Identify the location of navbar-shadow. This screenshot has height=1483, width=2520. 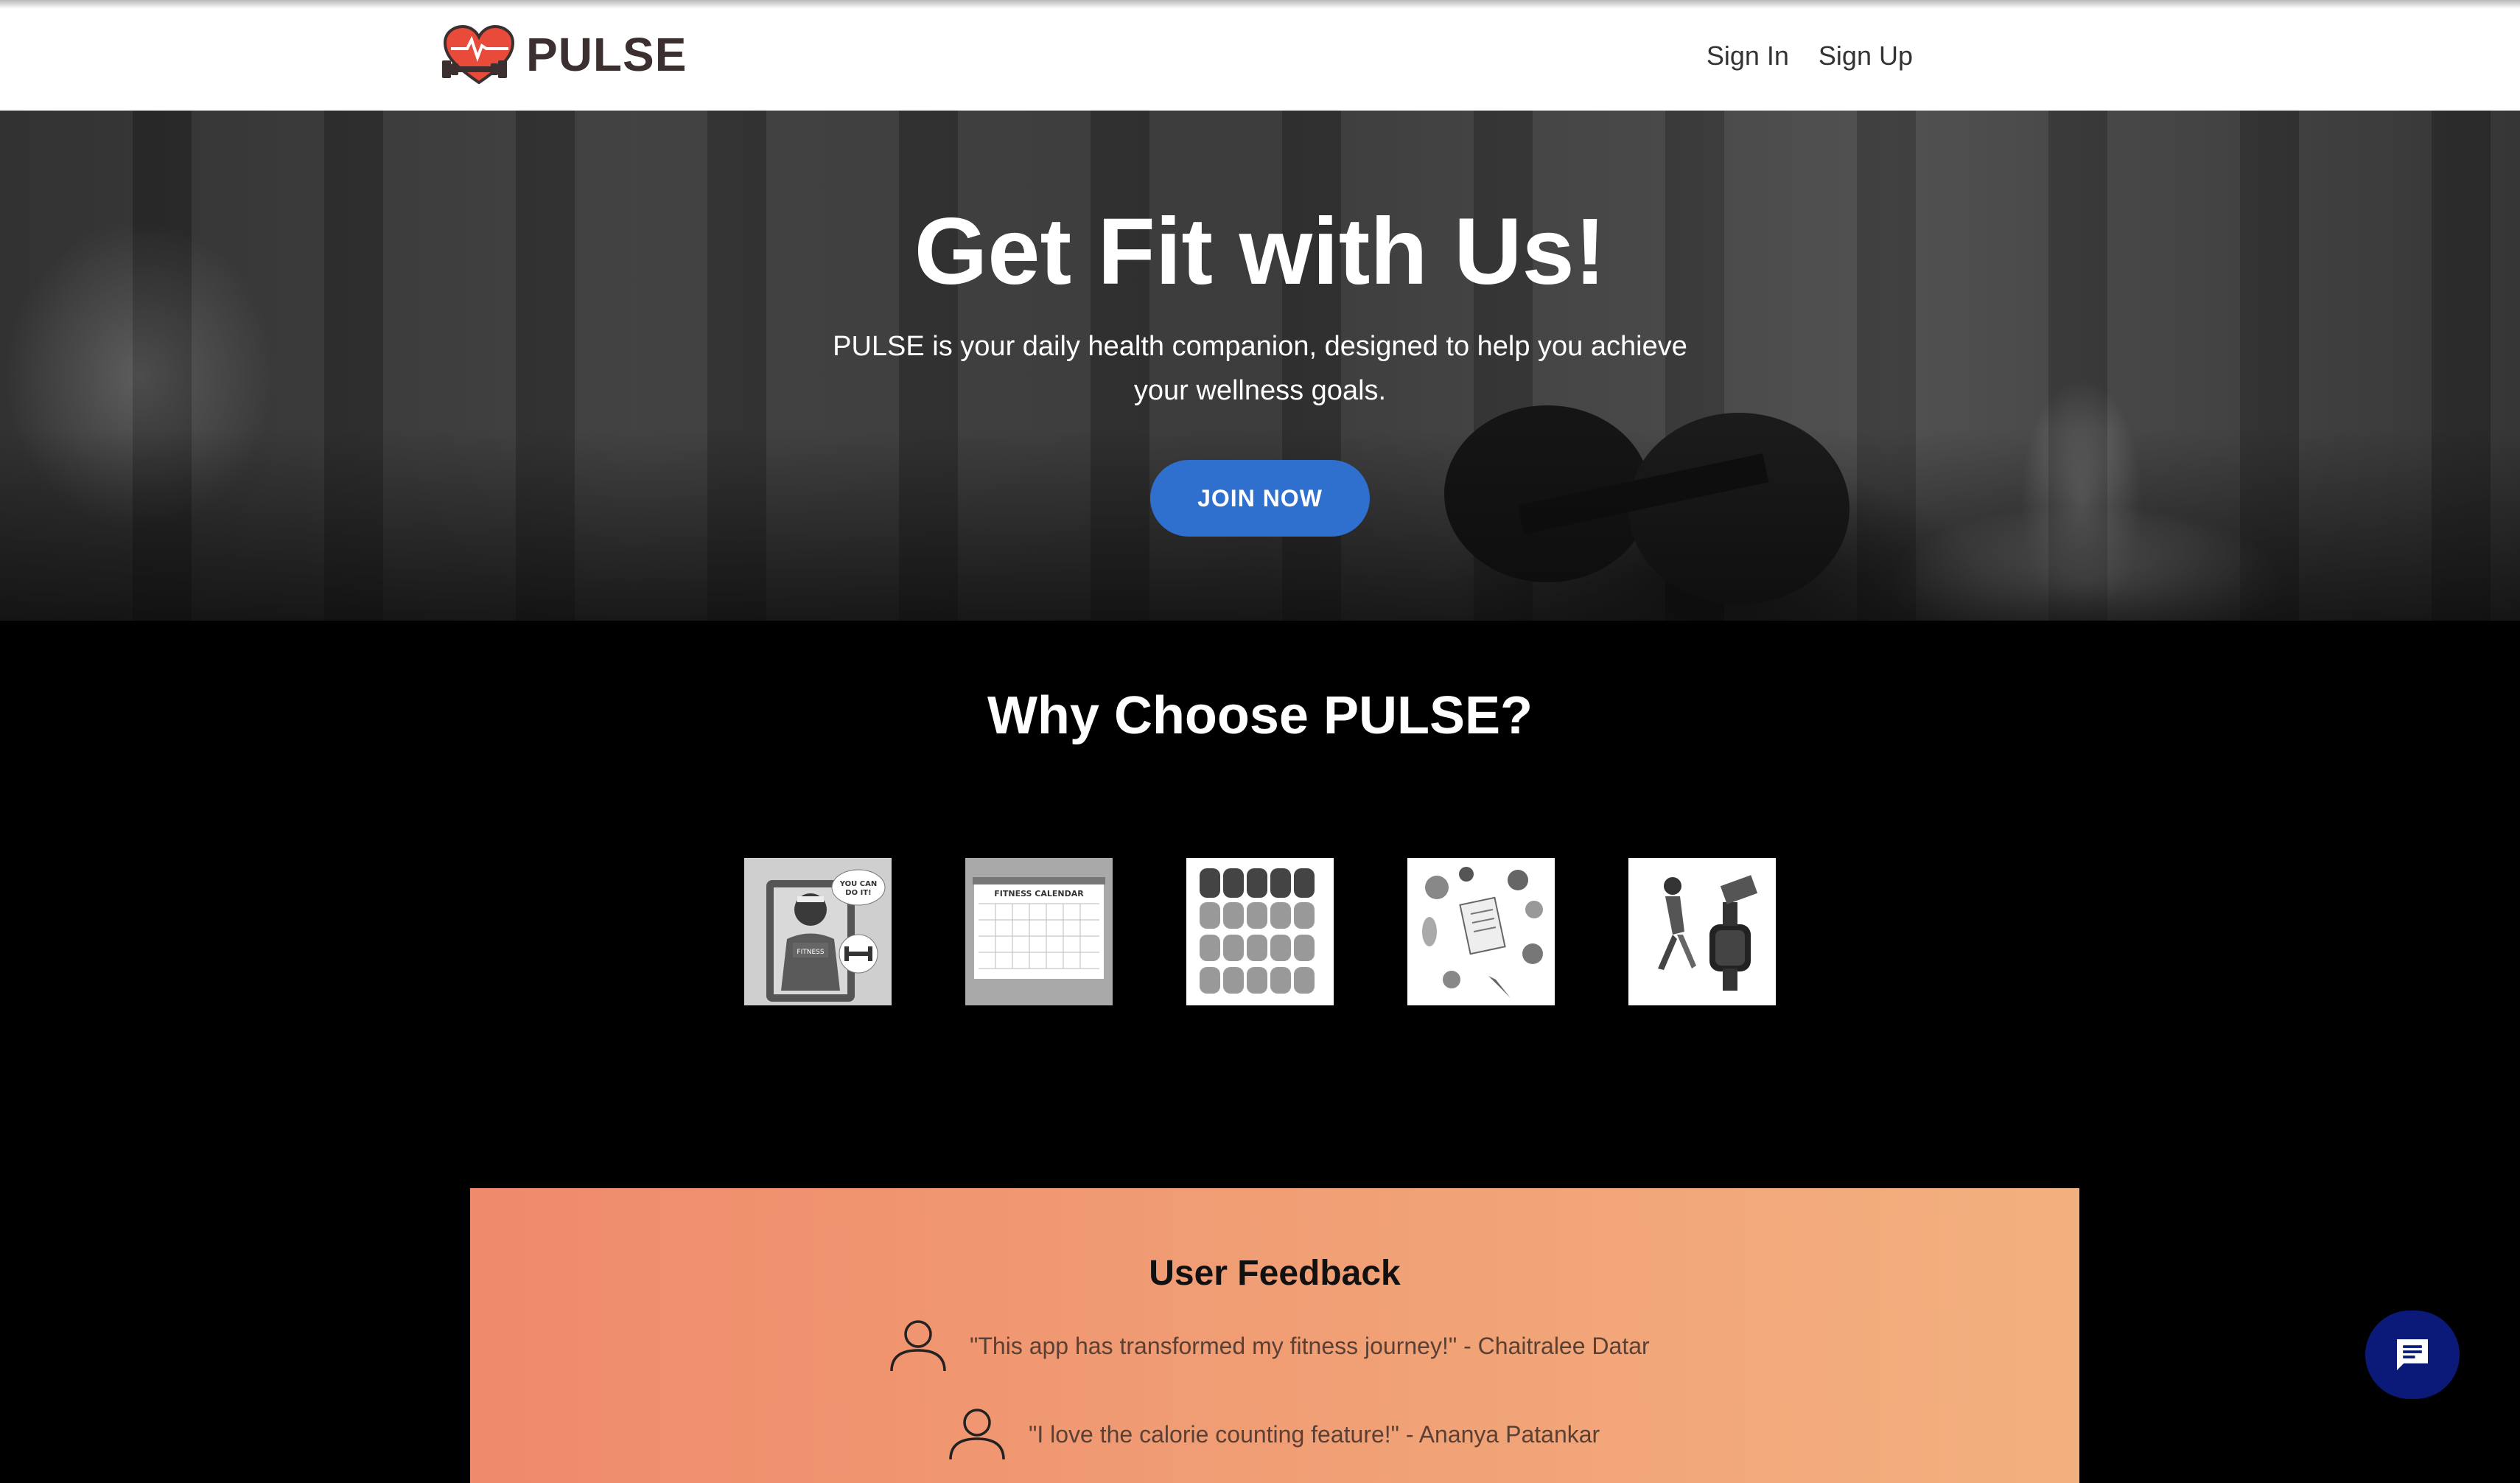
(1260, 4).